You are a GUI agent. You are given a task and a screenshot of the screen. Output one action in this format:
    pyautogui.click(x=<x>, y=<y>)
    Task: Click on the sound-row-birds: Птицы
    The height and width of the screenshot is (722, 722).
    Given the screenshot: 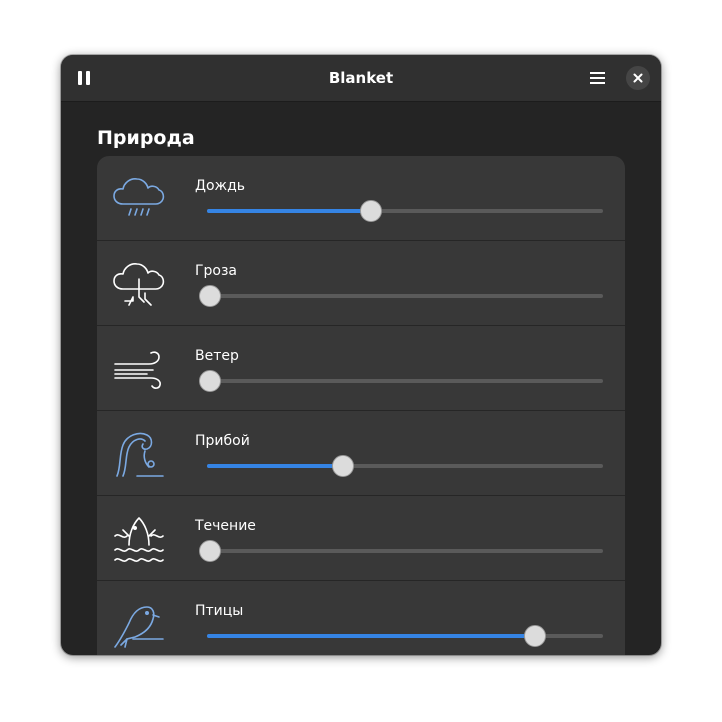 What is the action you would take?
    pyautogui.click(x=361, y=618)
    